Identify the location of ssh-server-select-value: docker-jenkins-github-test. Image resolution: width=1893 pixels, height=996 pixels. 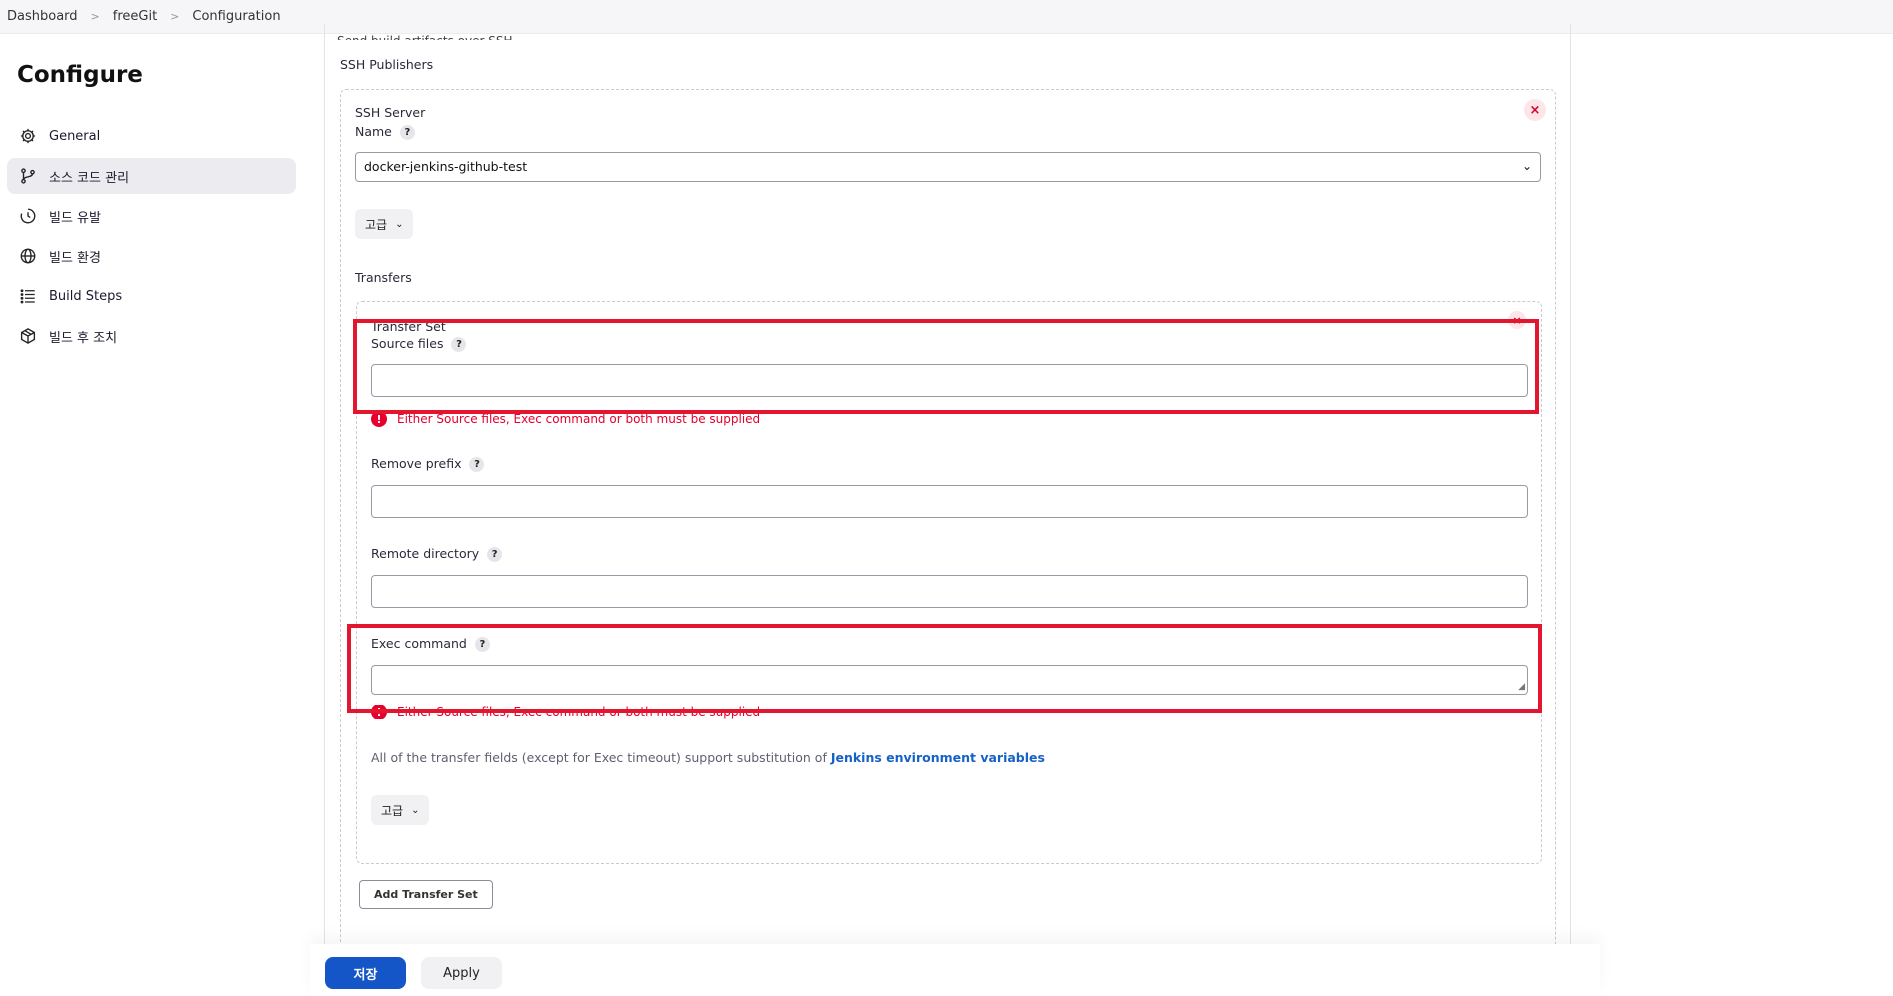
(446, 166).